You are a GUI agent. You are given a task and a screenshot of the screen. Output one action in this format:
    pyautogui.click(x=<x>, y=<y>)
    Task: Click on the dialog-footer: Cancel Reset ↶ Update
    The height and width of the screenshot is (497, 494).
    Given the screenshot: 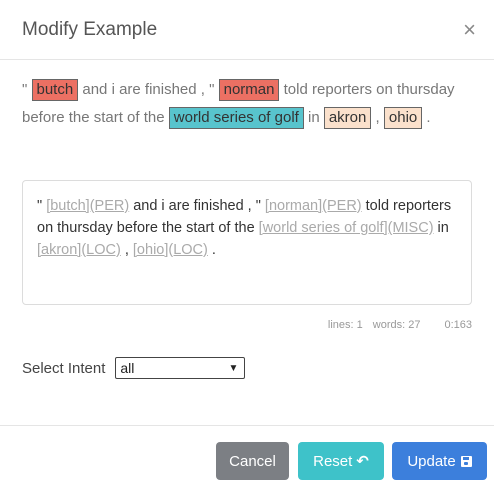 What is the action you would take?
    pyautogui.click(x=247, y=461)
    